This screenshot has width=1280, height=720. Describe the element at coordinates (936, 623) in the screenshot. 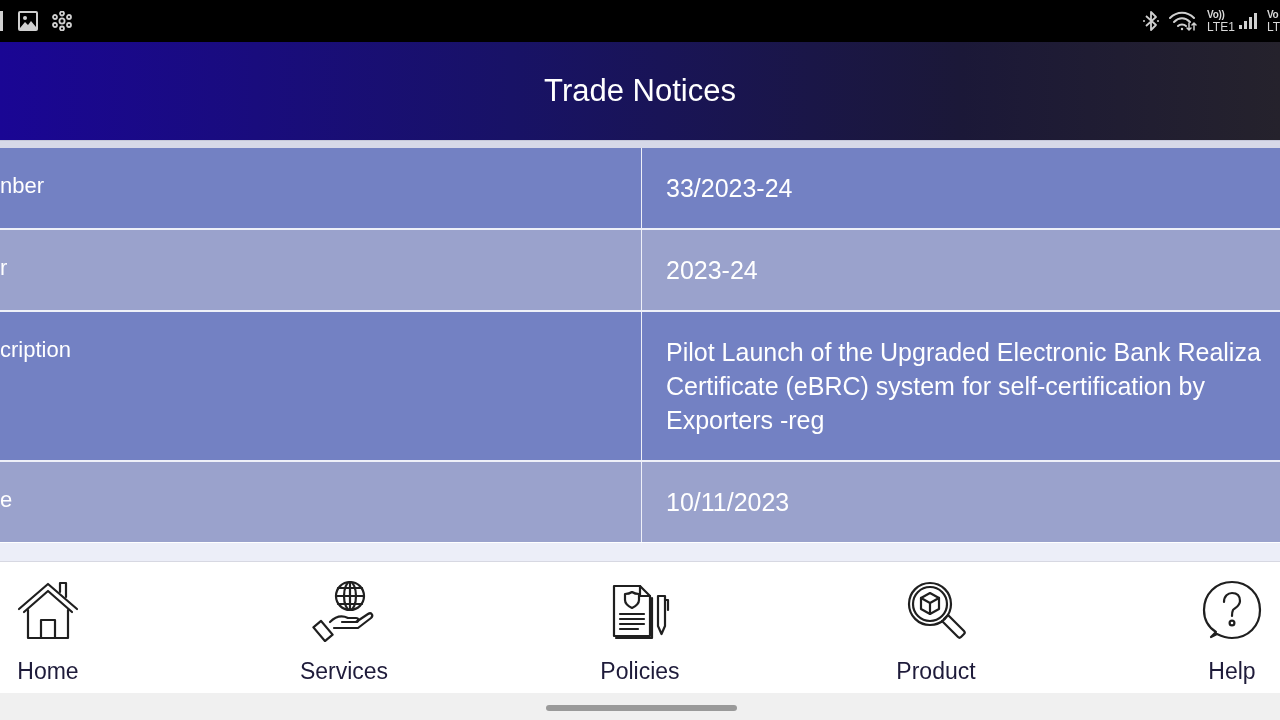

I see `nav-button: Product` at that location.